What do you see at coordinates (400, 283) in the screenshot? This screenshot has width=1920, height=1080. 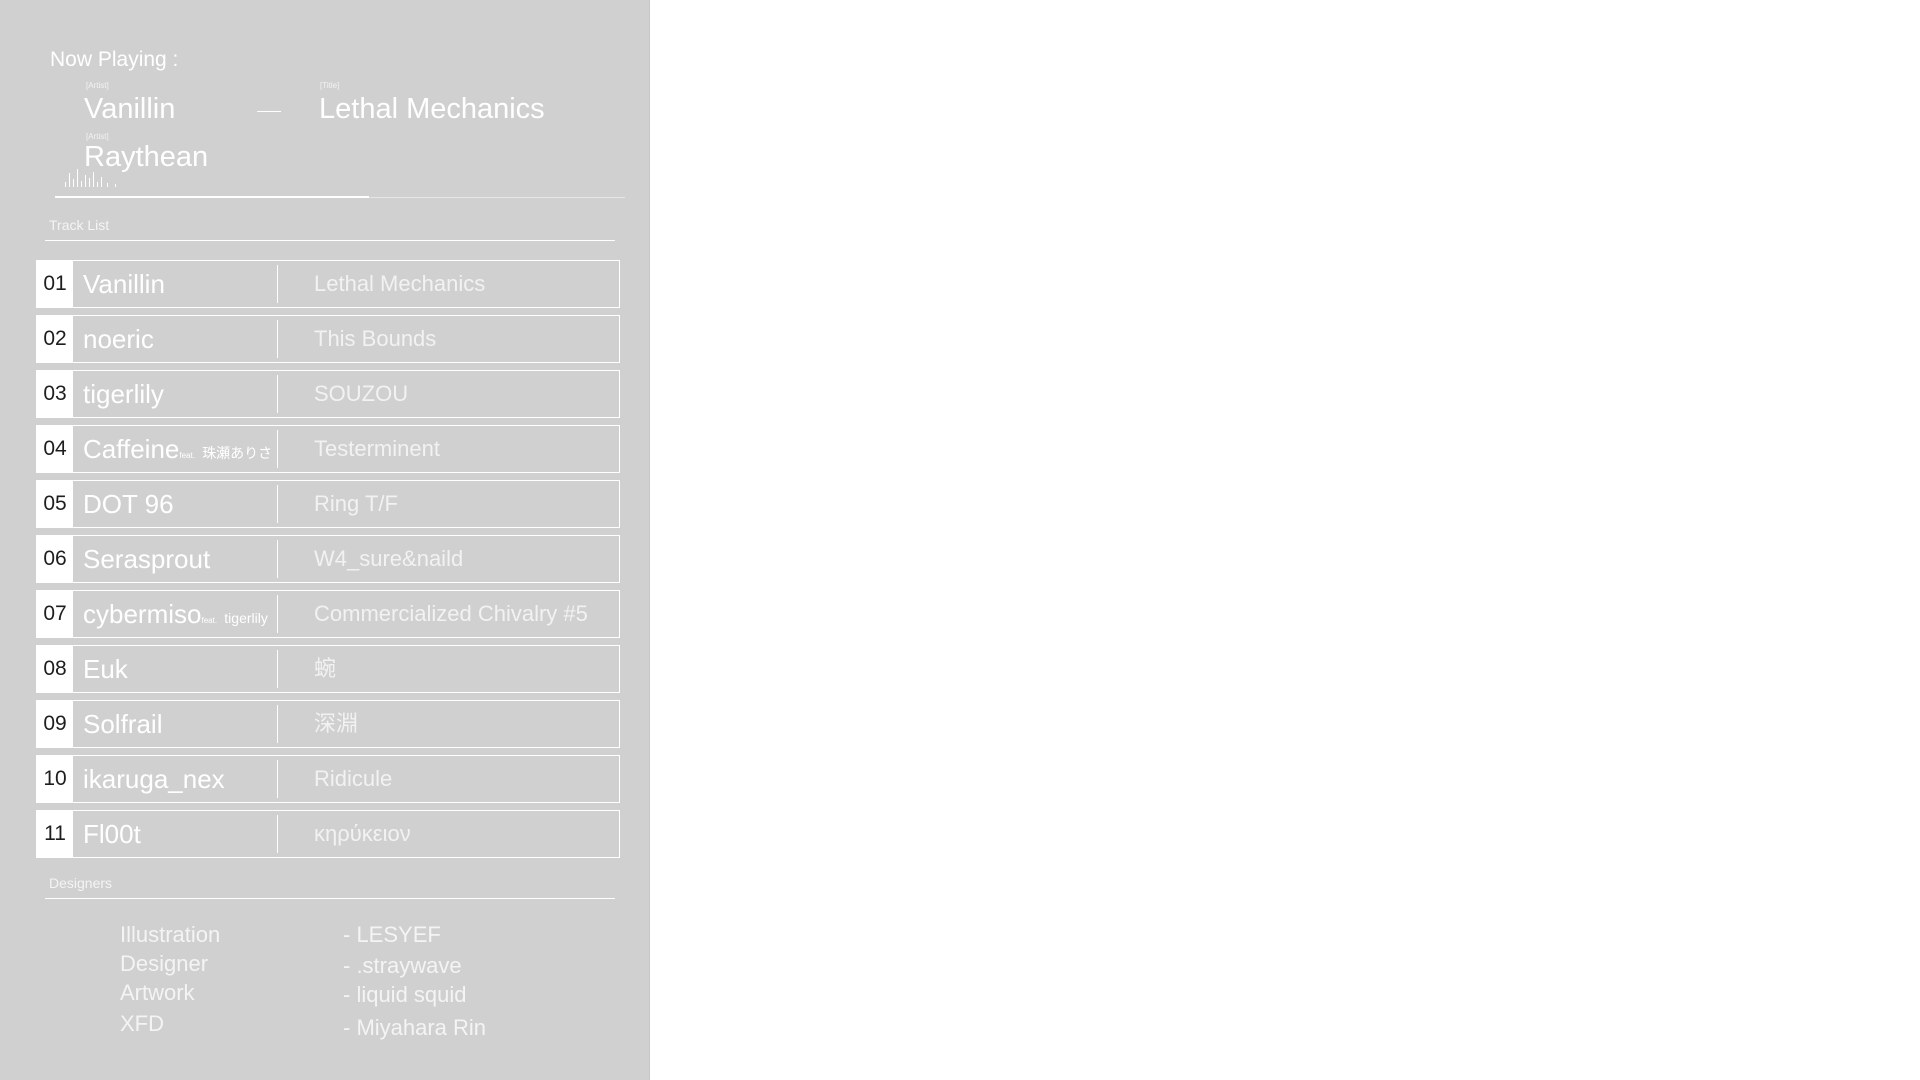 I see `track-title: Lethal Mechanics` at bounding box center [400, 283].